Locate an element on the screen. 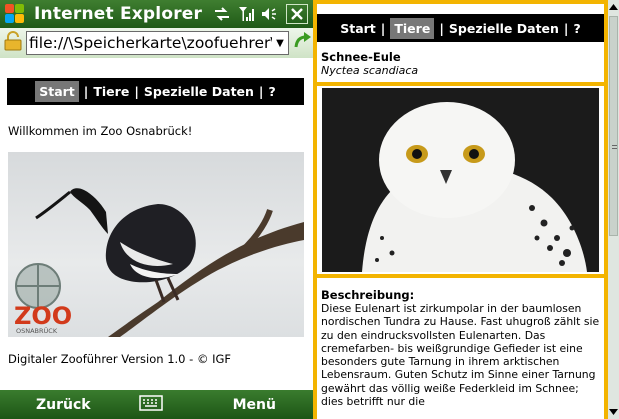 Image resolution: width=619 pixels, height=419 pixels. back-softkey: Zurück is located at coordinates (63, 405).